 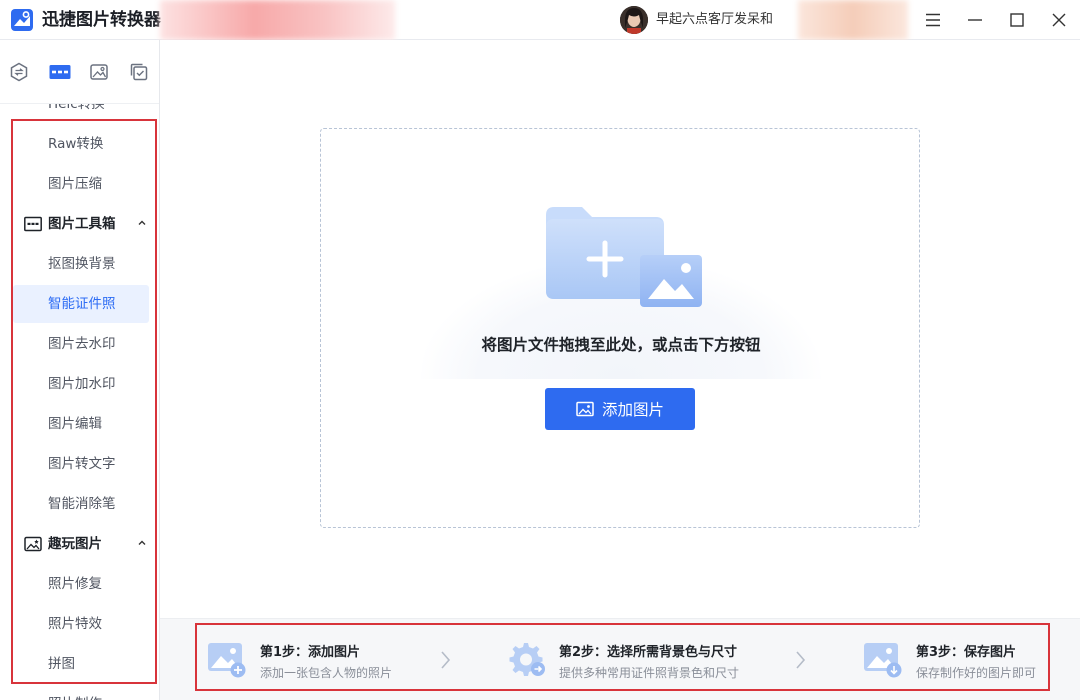 What do you see at coordinates (966, 652) in the screenshot?
I see `step-3-title: 第3步：保存图片` at bounding box center [966, 652].